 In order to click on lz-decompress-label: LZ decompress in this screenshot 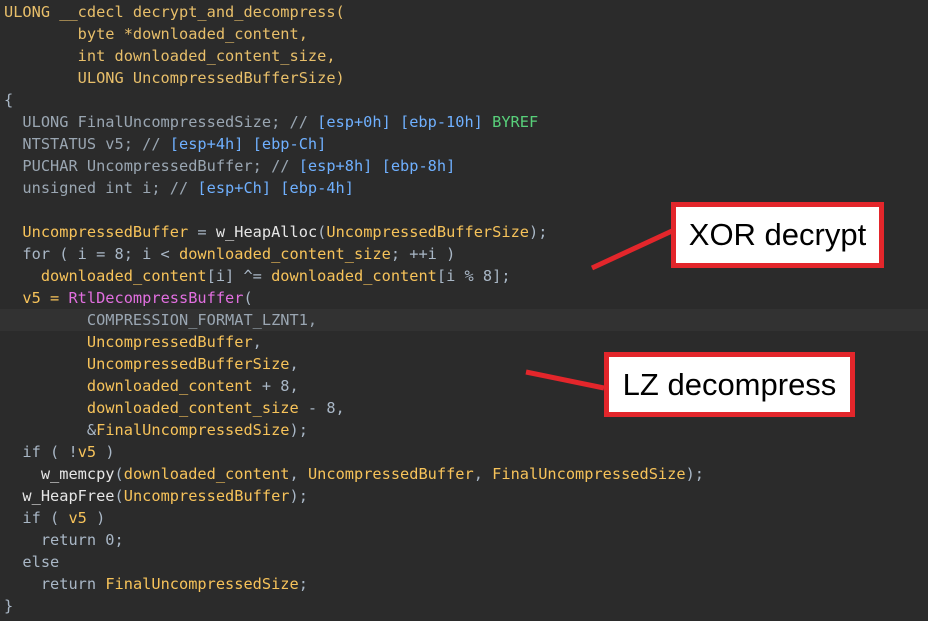, I will do `click(729, 384)`.